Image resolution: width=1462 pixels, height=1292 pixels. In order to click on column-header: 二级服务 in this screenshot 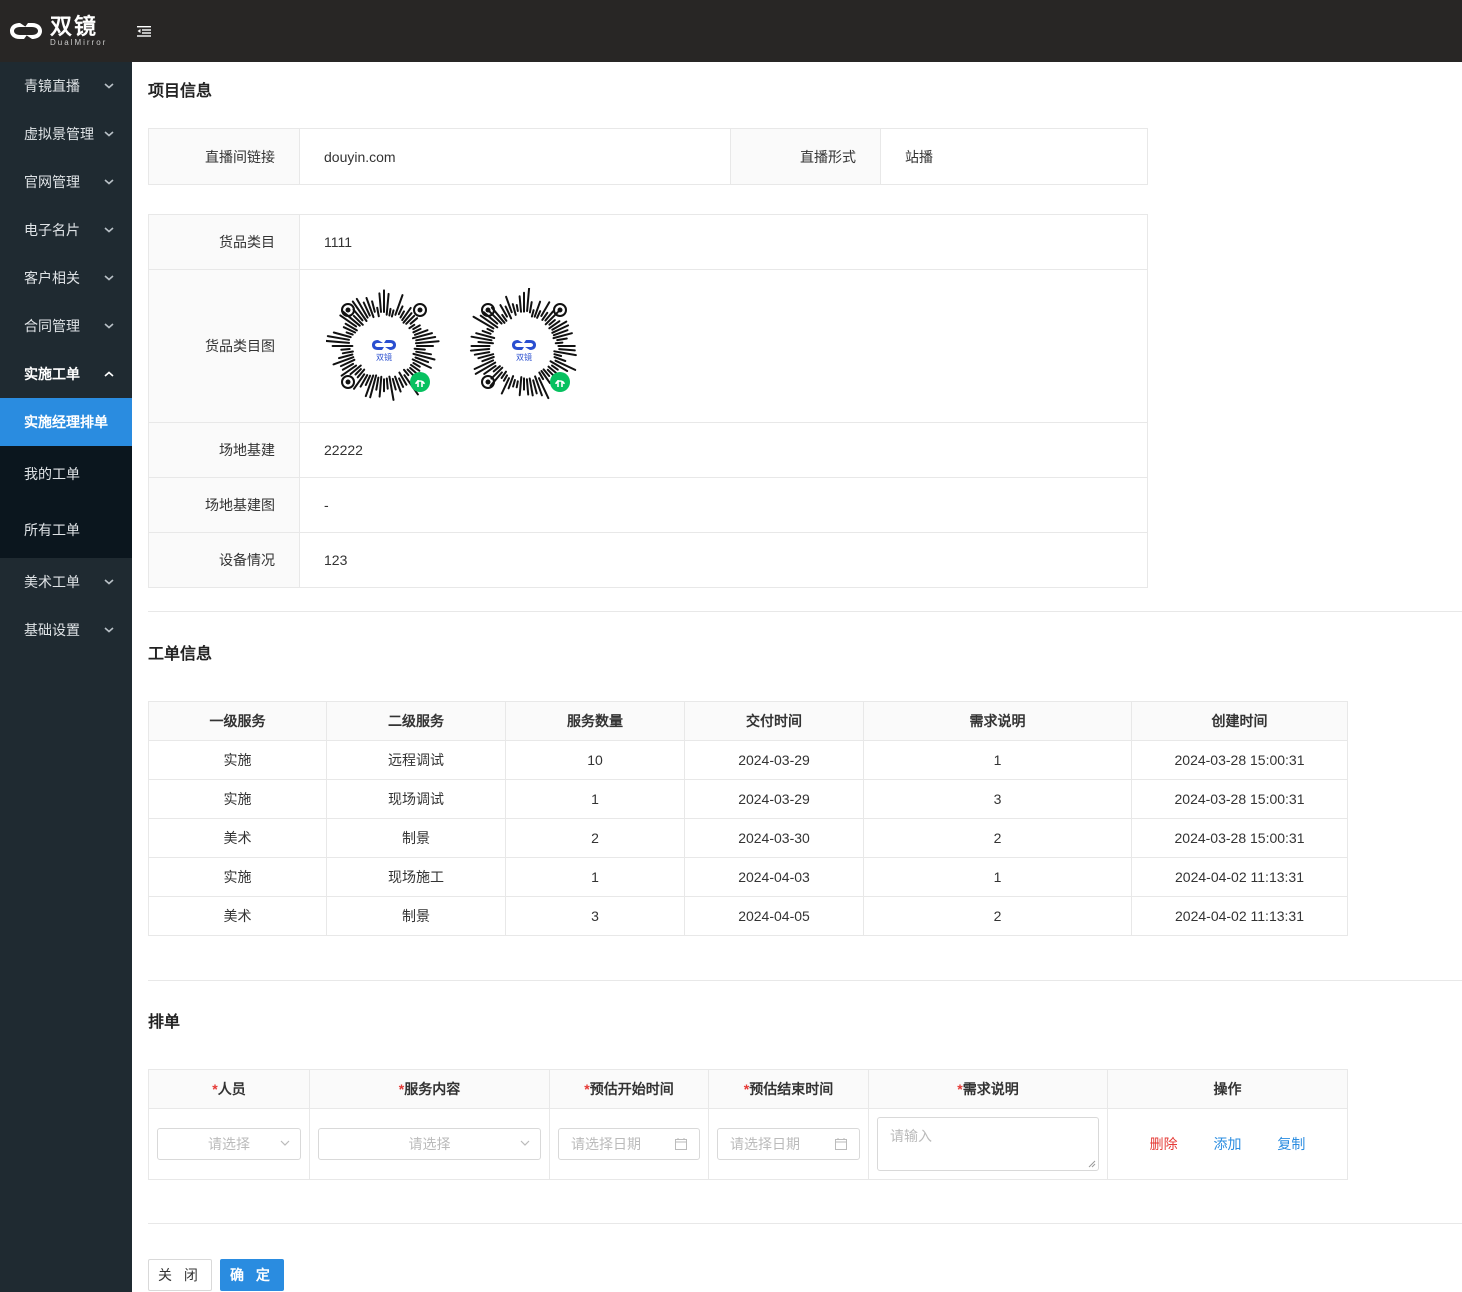, I will do `click(416, 721)`.